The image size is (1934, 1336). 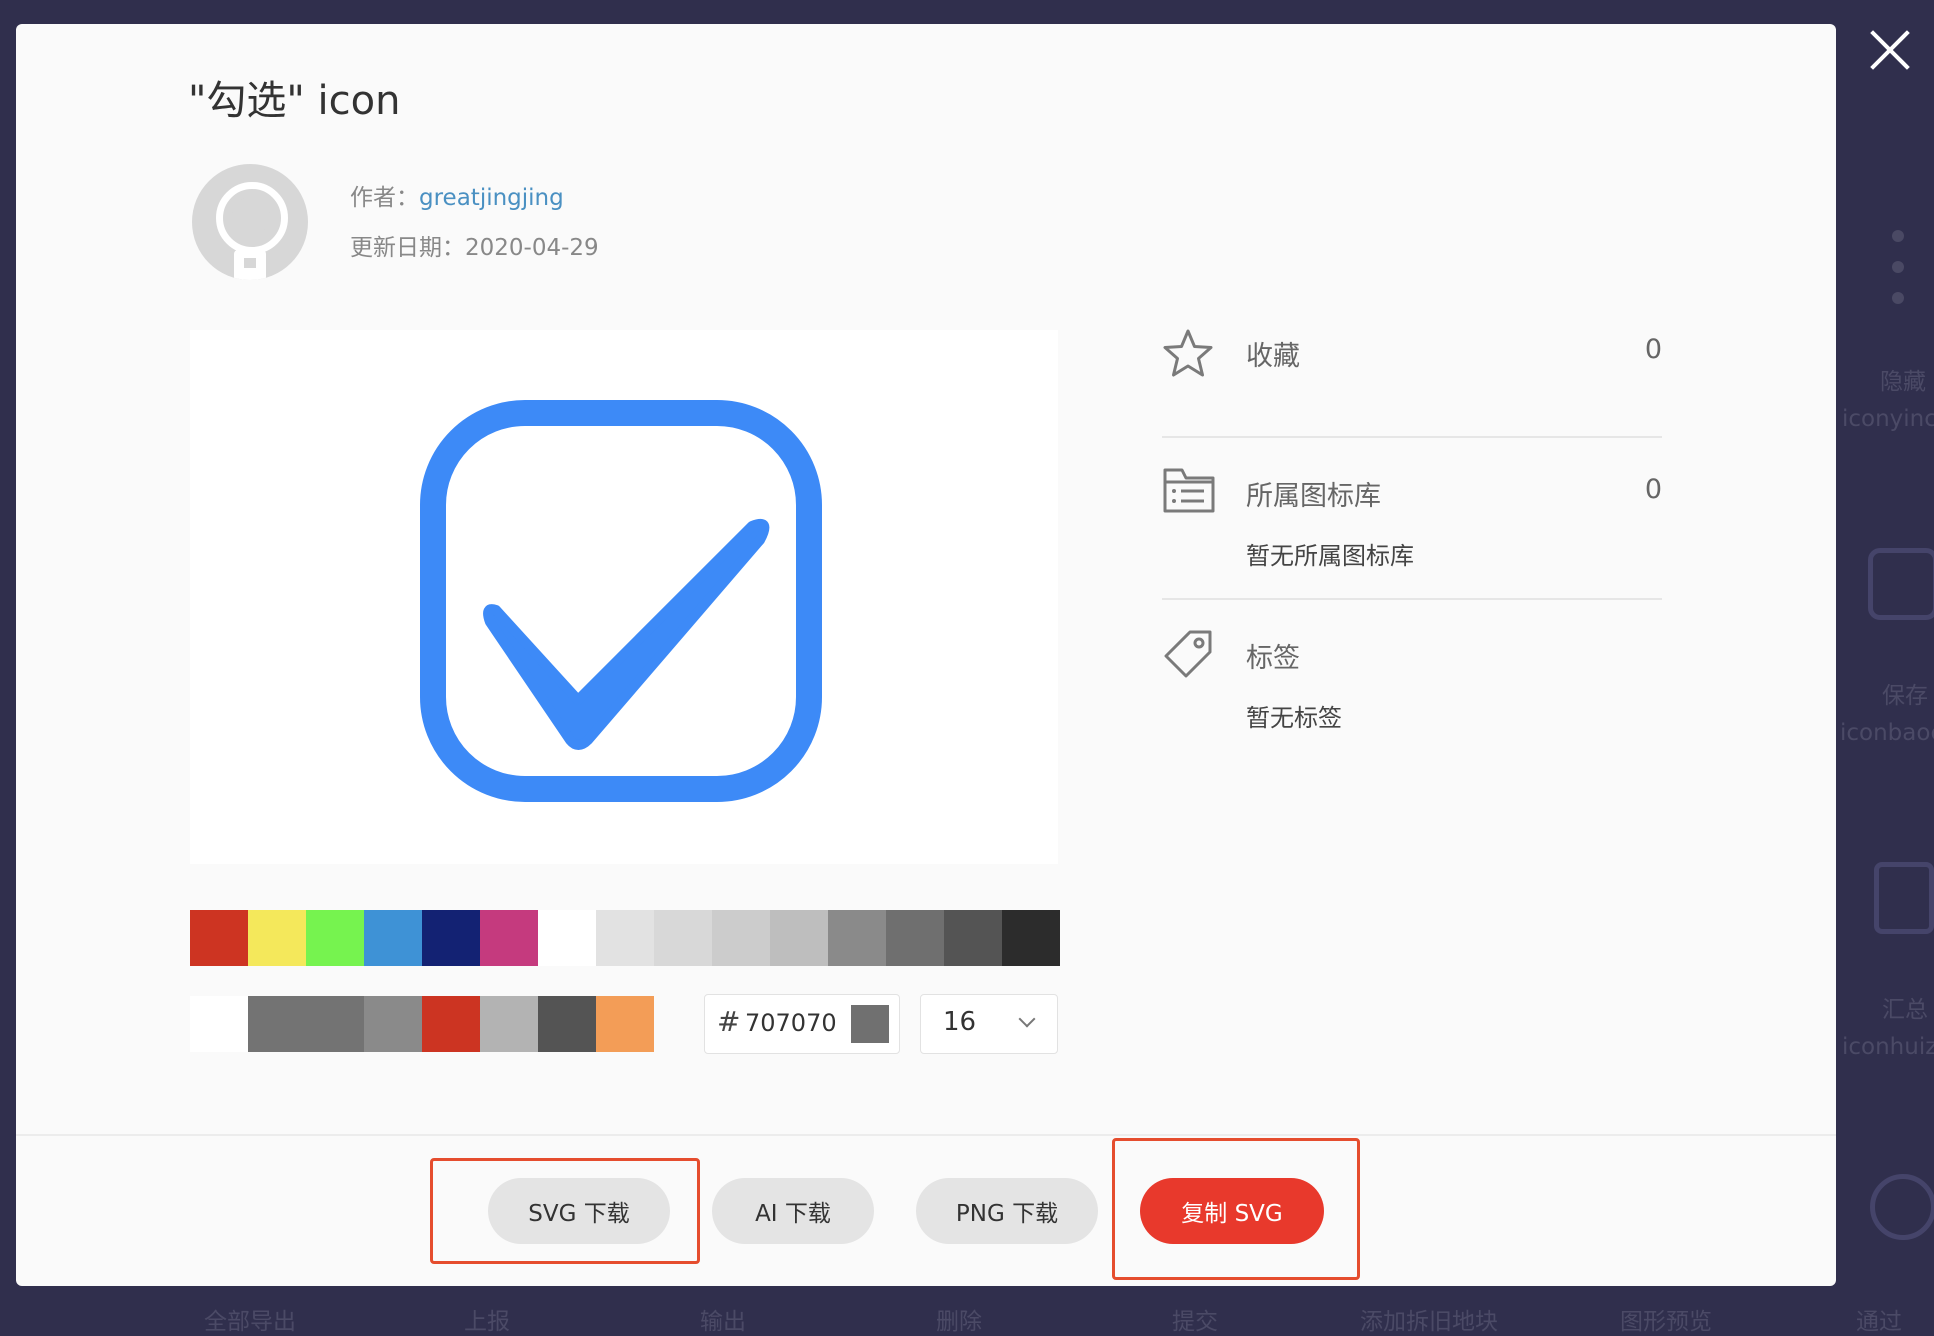 I want to click on background-toolbar: 全部导出 上报 输出 删除 提交 添加拆旧地块 图形预览 通过, so click(x=967, y=1318).